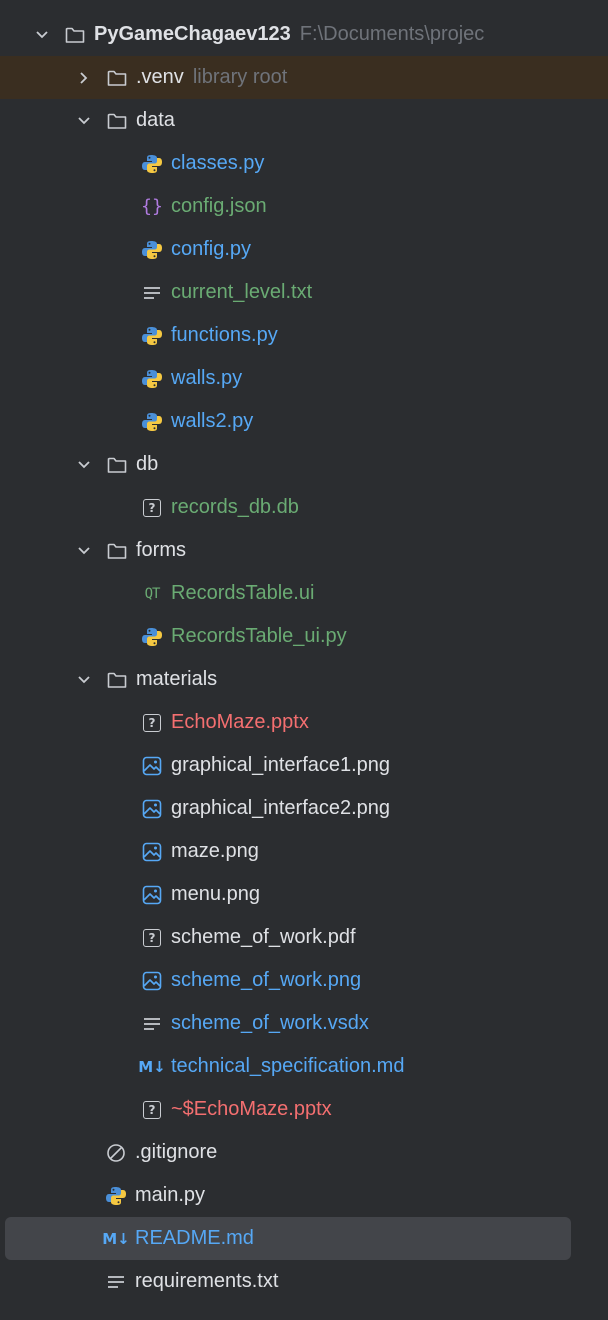  What do you see at coordinates (270, 1023) in the screenshot?
I see `file-name: scheme_of_work.vsdx` at bounding box center [270, 1023].